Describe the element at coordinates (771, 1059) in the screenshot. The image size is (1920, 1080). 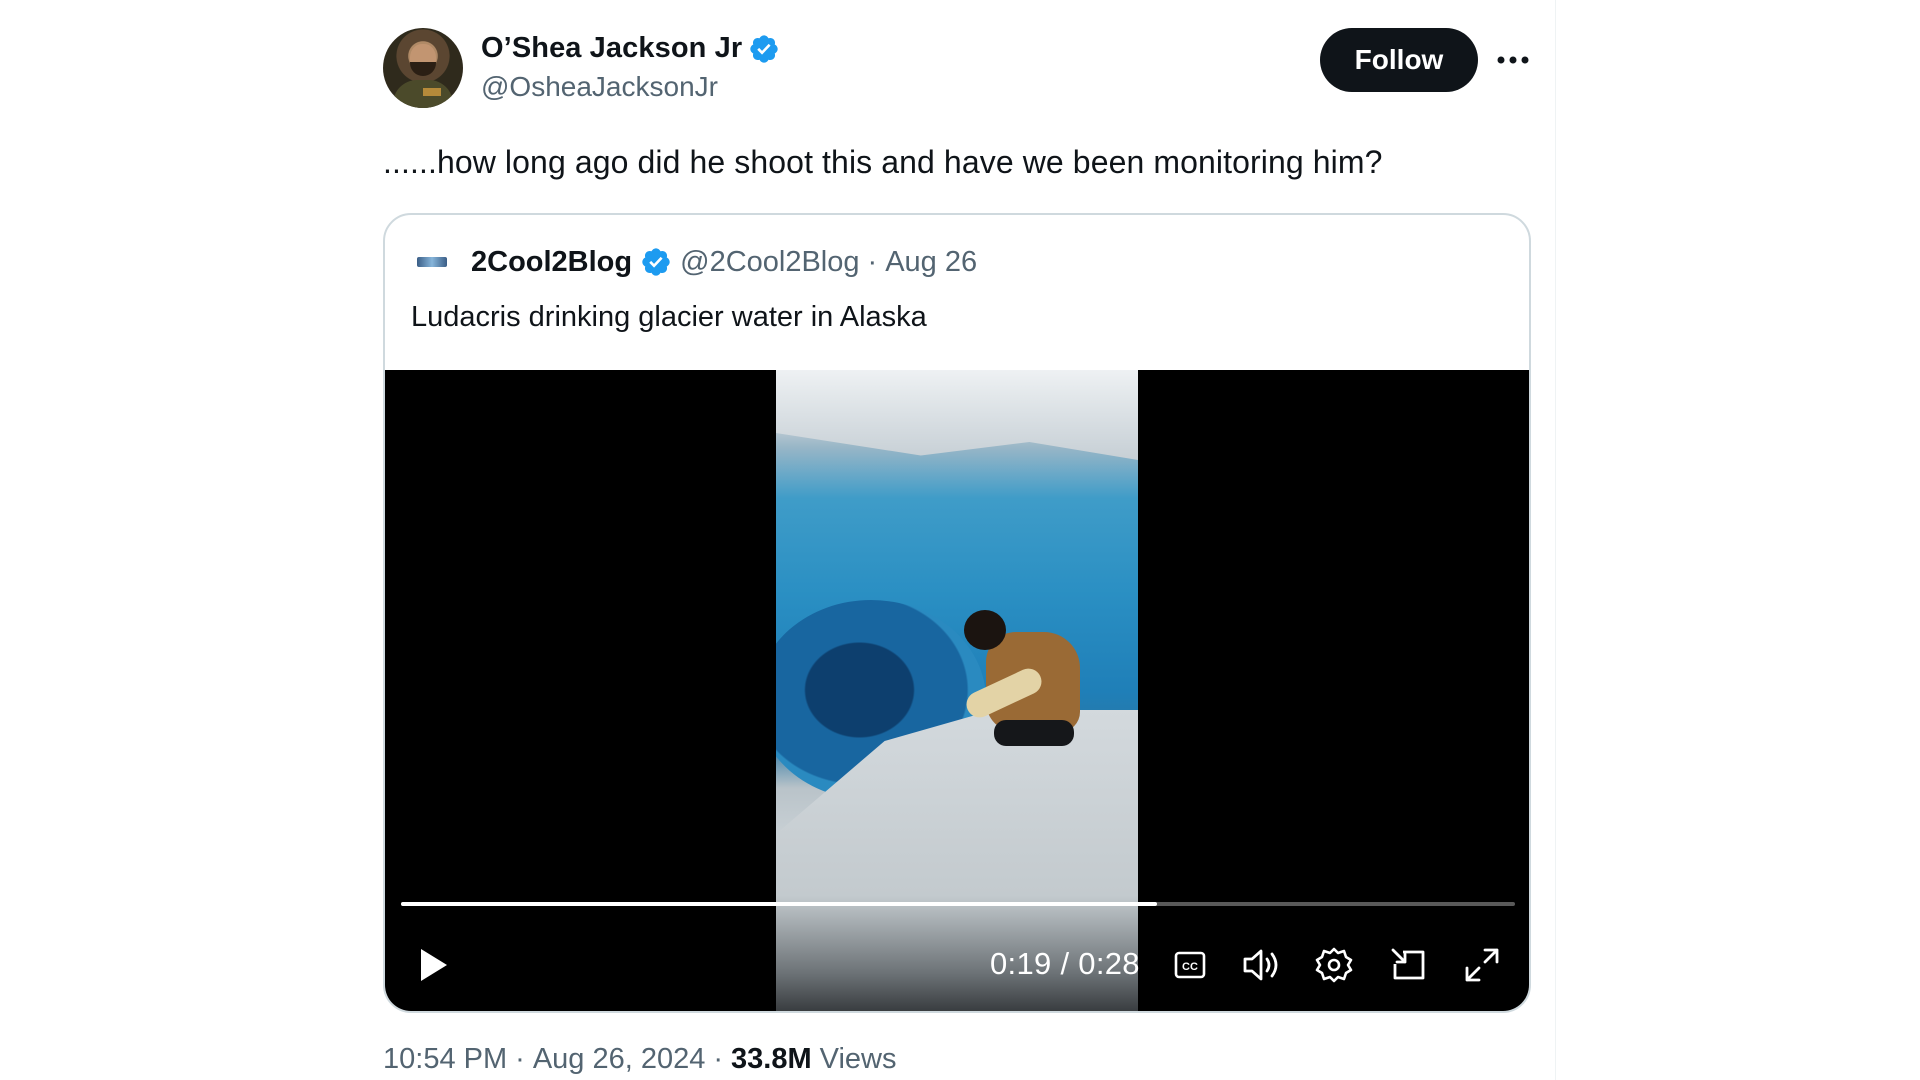
I see `views-count: 33.8M` at that location.